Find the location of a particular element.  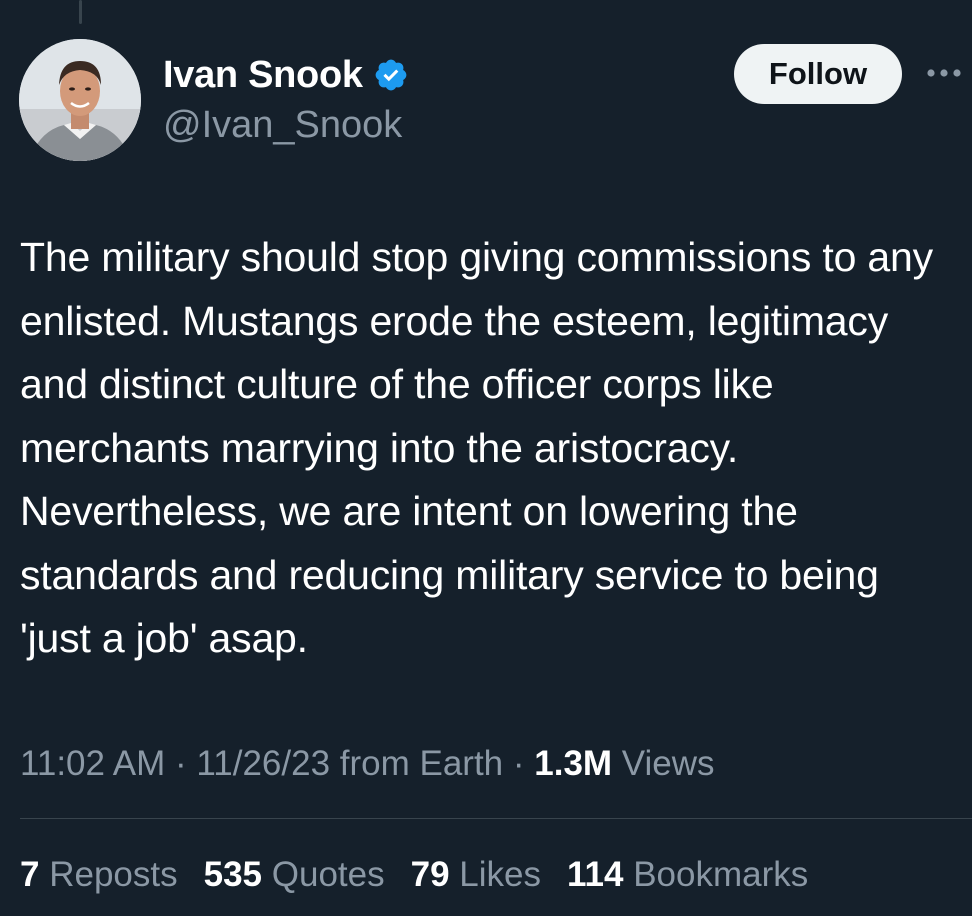

stat-reposts: 7 Reposts is located at coordinates (99, 875).